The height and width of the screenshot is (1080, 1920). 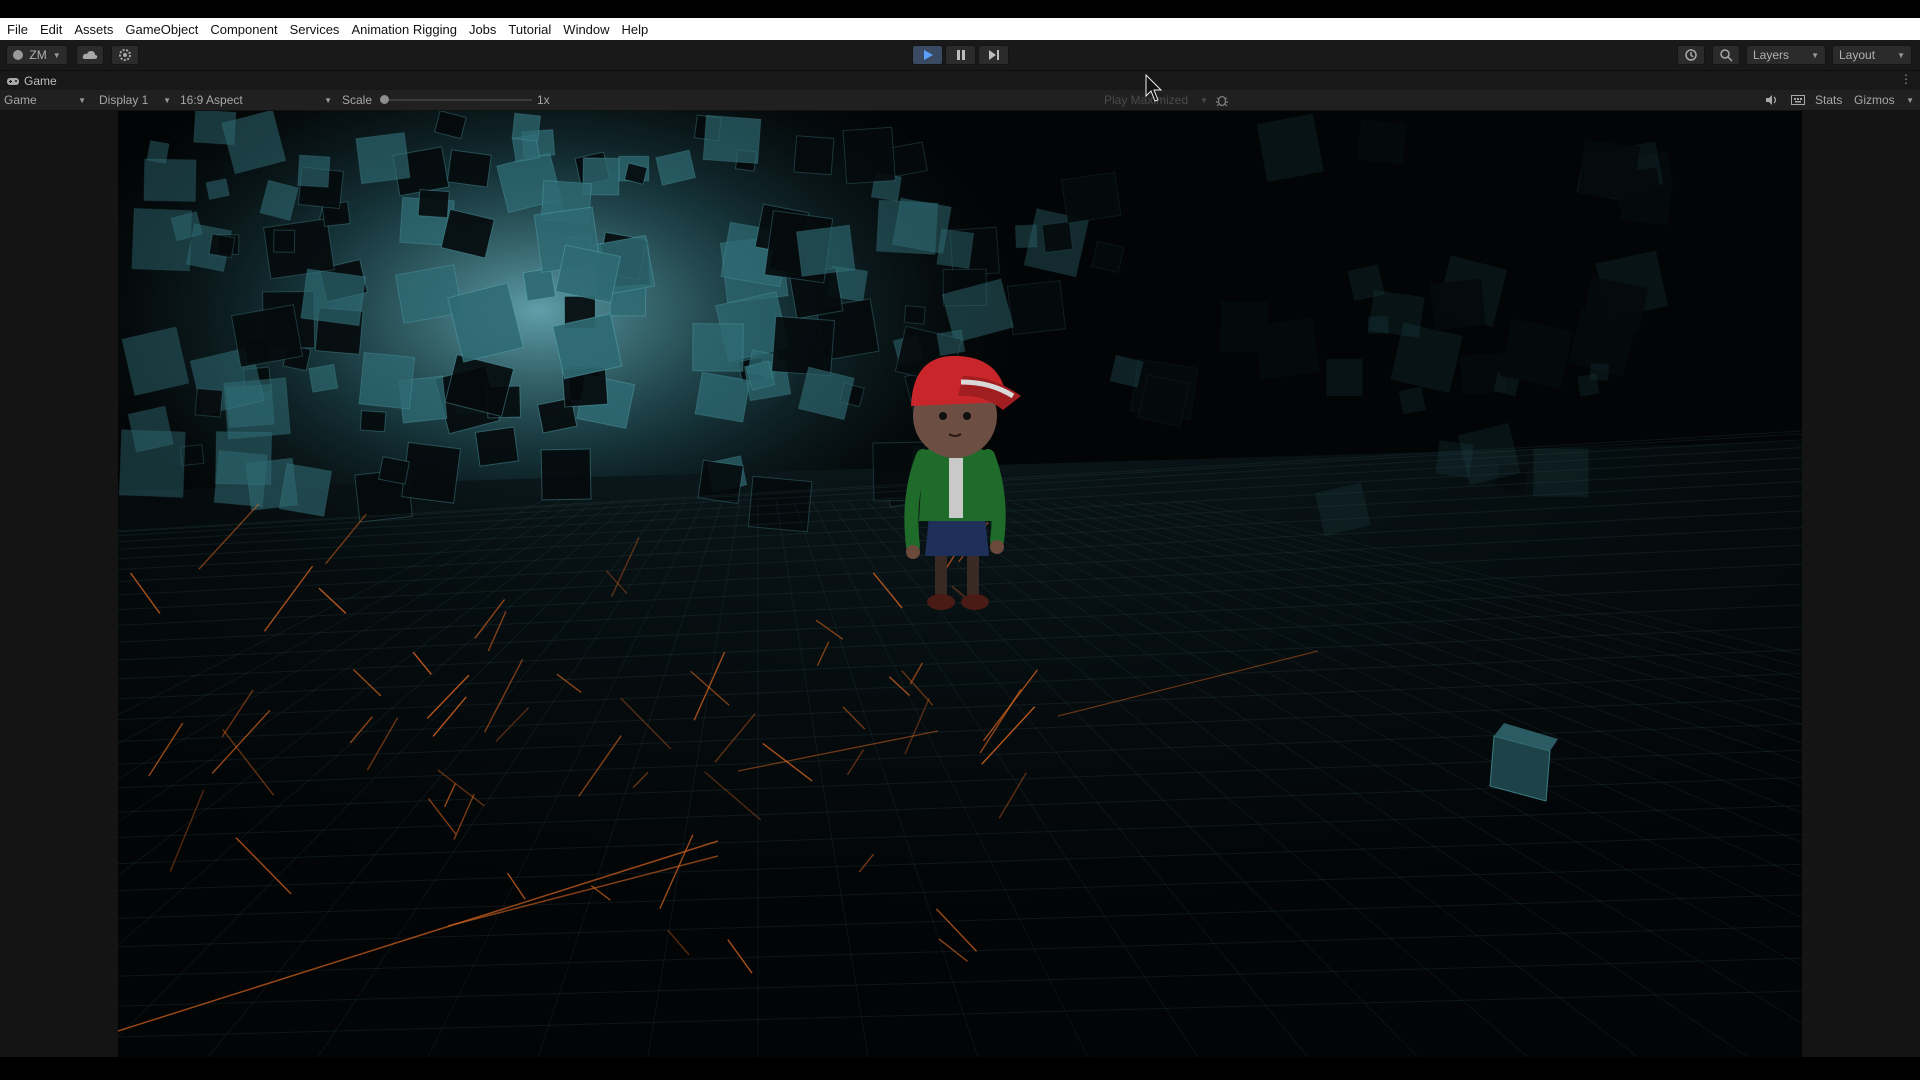 I want to click on mouse-cursor-icon, so click(x=1154, y=88).